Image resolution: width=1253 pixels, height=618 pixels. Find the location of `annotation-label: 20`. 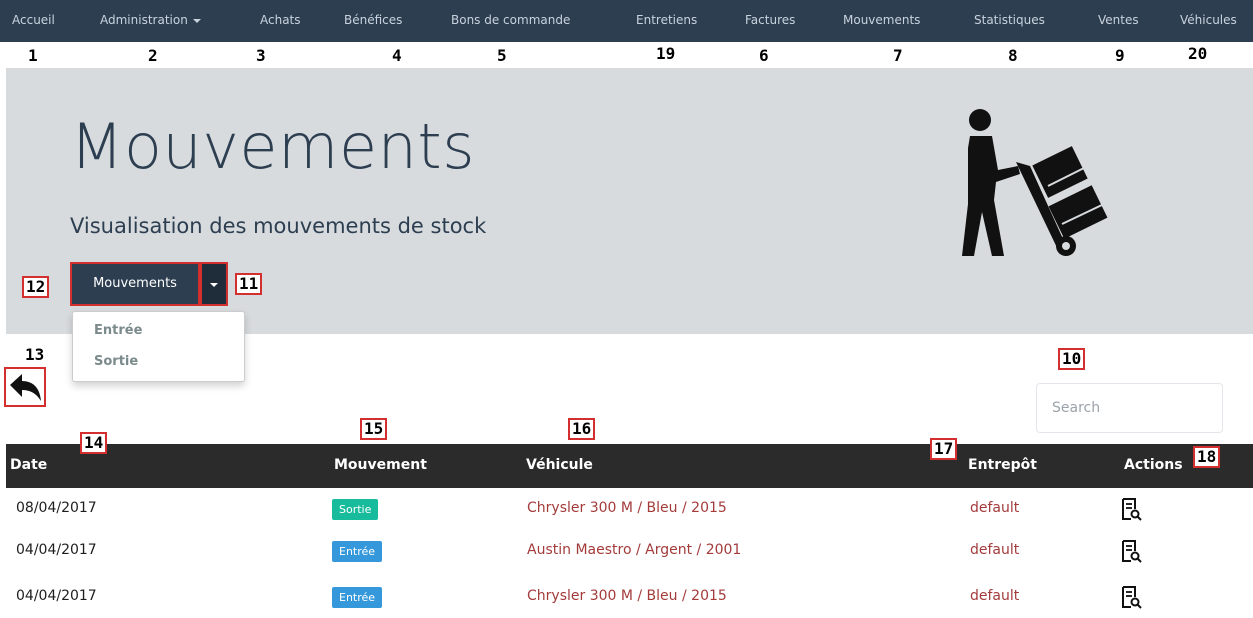

annotation-label: 20 is located at coordinates (1198, 53).